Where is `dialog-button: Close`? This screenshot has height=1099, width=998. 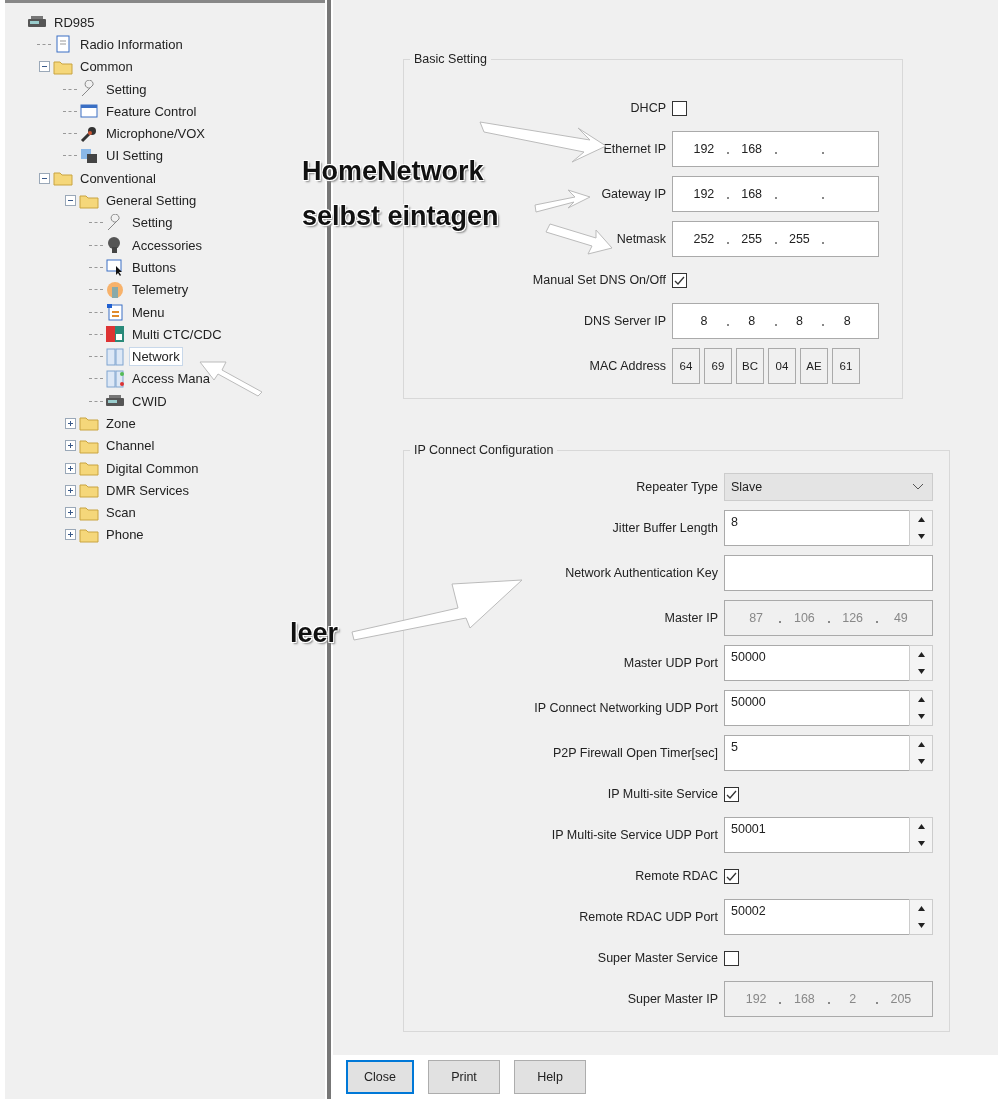 dialog-button: Close is located at coordinates (380, 1077).